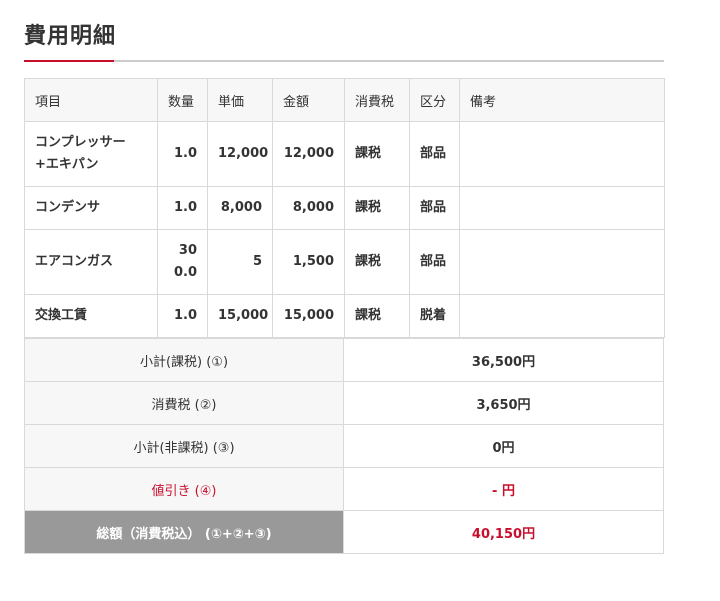  I want to click on summary-label: 小計(課税) (①), so click(184, 360).